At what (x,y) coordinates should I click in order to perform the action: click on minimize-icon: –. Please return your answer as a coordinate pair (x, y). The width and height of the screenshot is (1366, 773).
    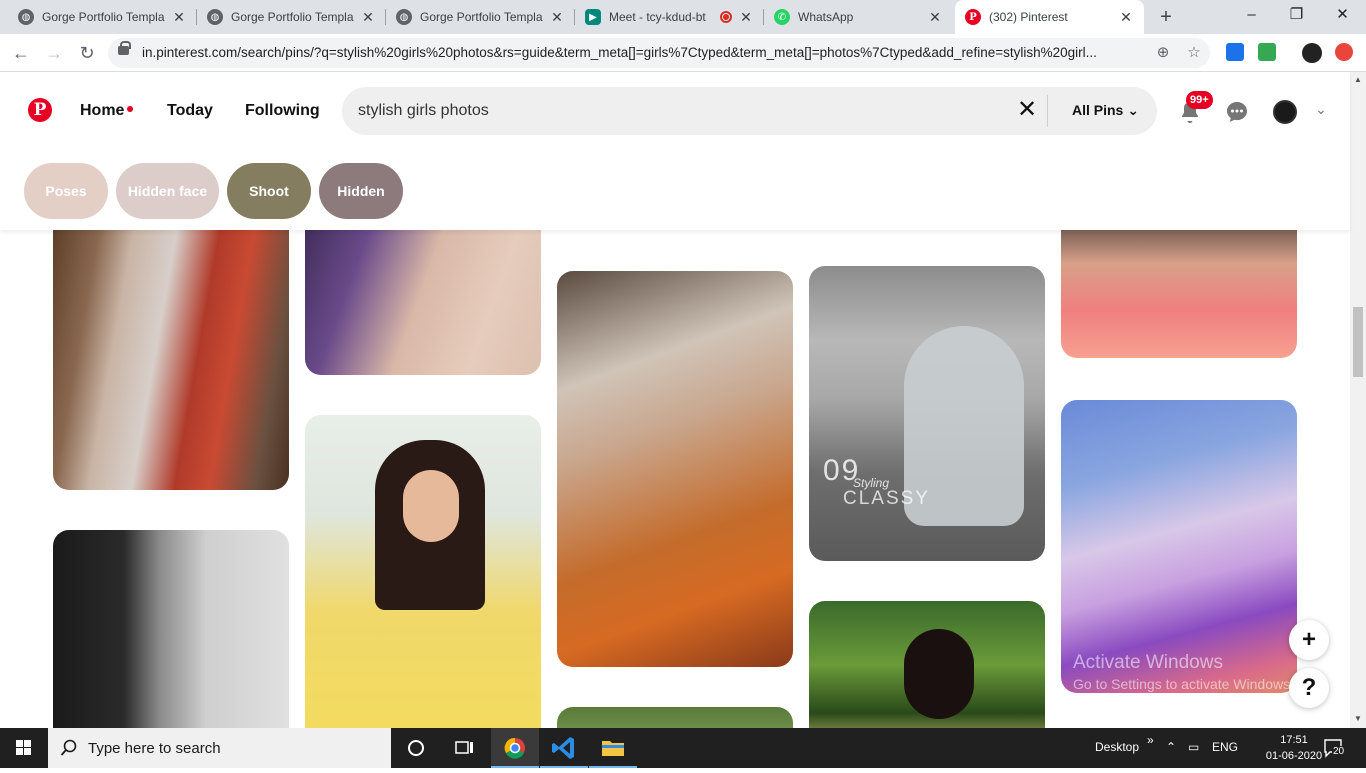
    Looking at the image, I should click on (1251, 17).